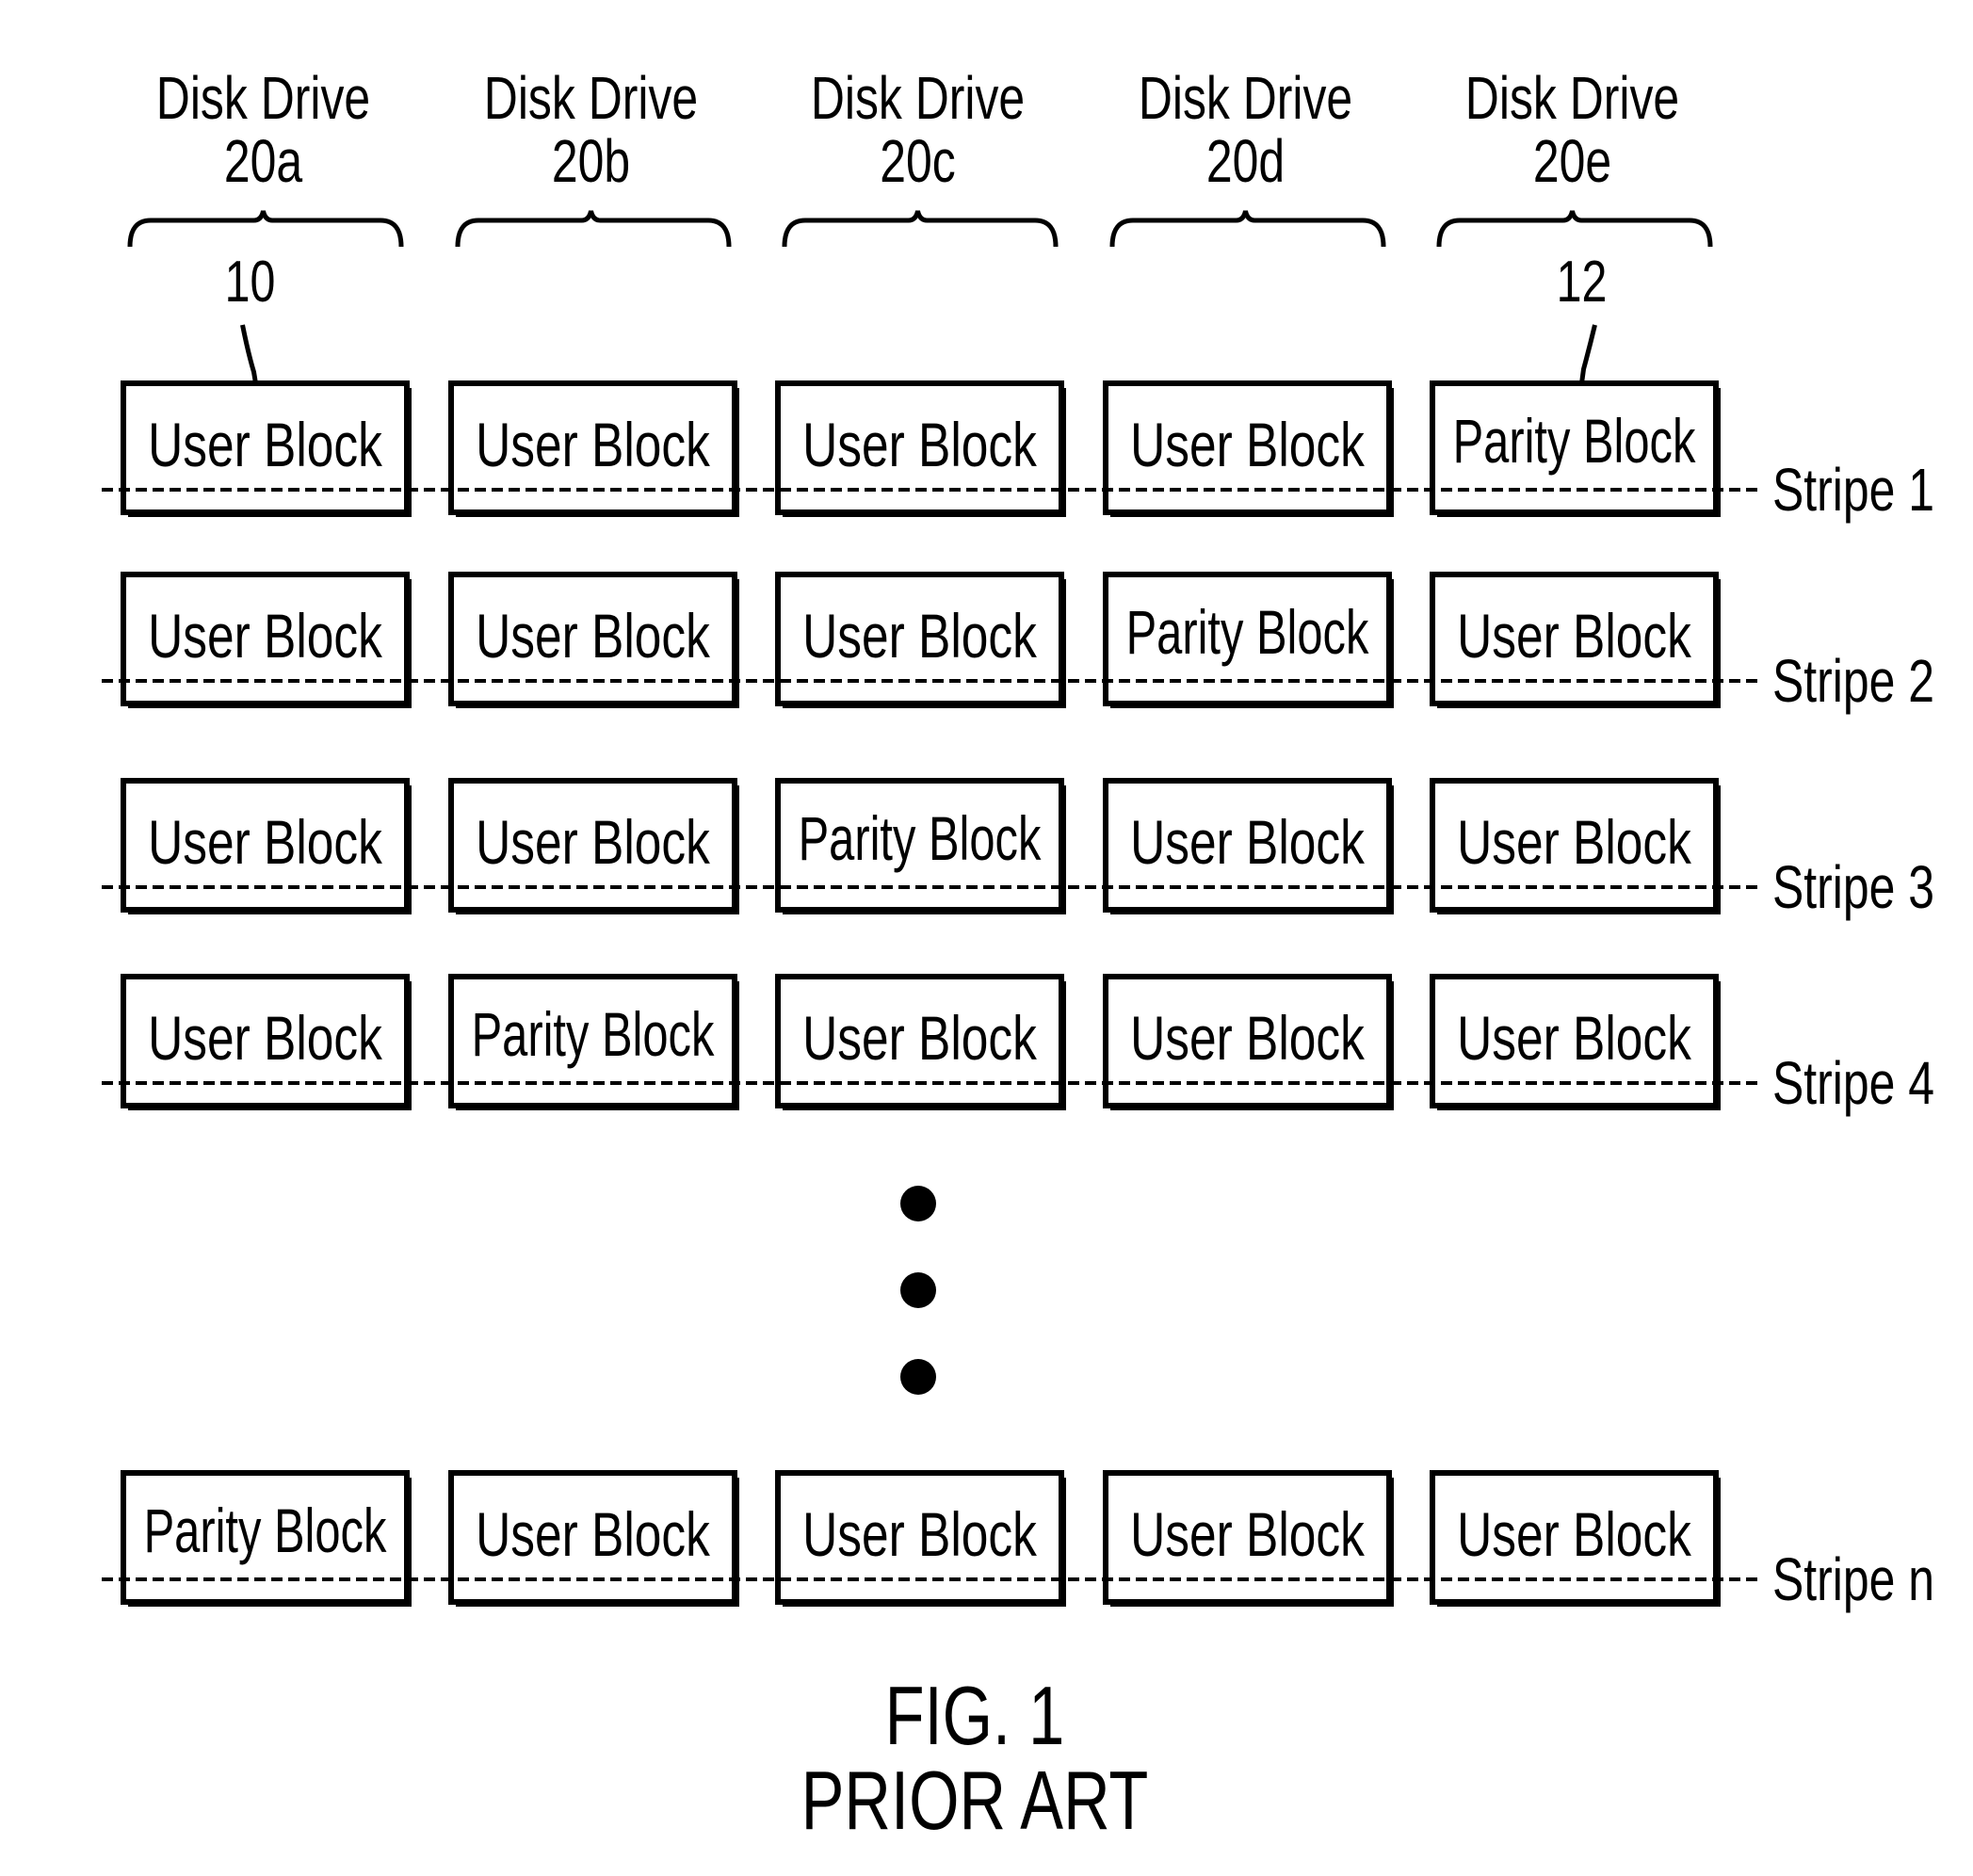 The width and height of the screenshot is (1973, 1876). I want to click on drive-id: 20e, so click(1572, 161).